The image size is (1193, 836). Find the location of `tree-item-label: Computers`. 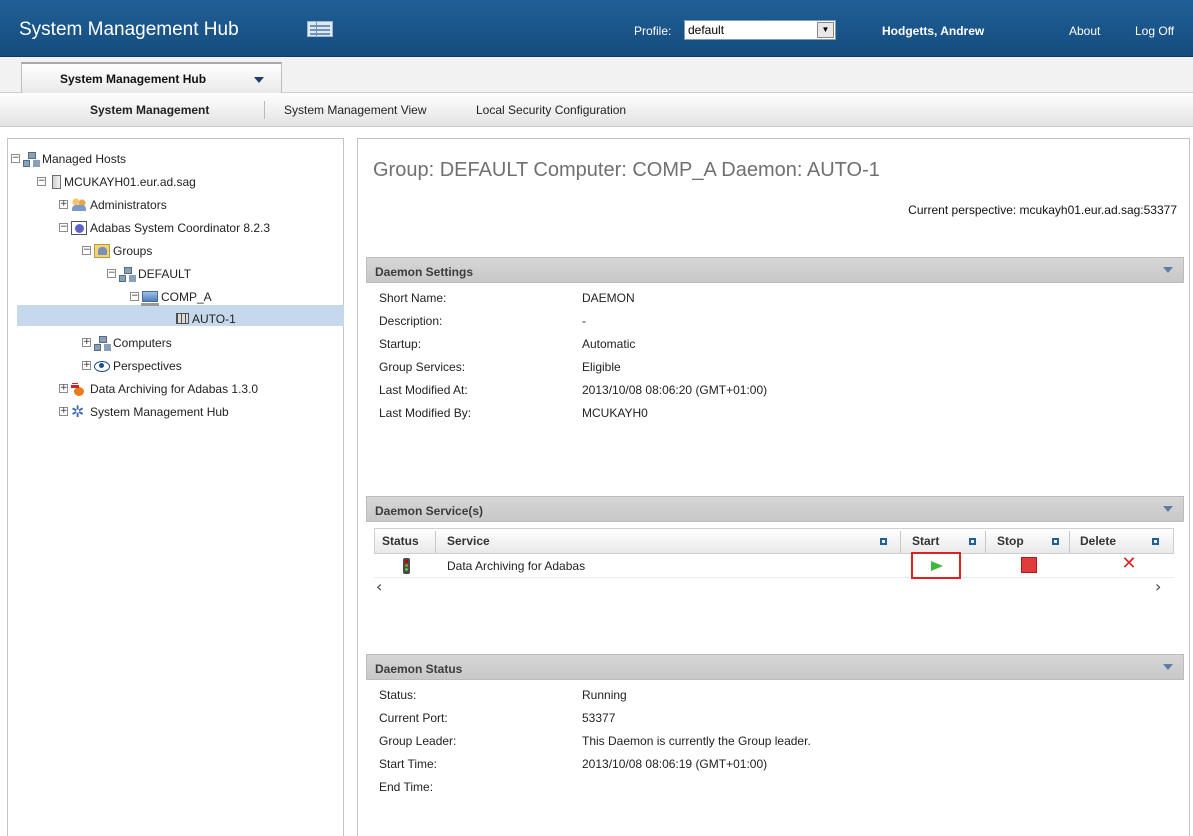

tree-item-label: Computers is located at coordinates (142, 342).